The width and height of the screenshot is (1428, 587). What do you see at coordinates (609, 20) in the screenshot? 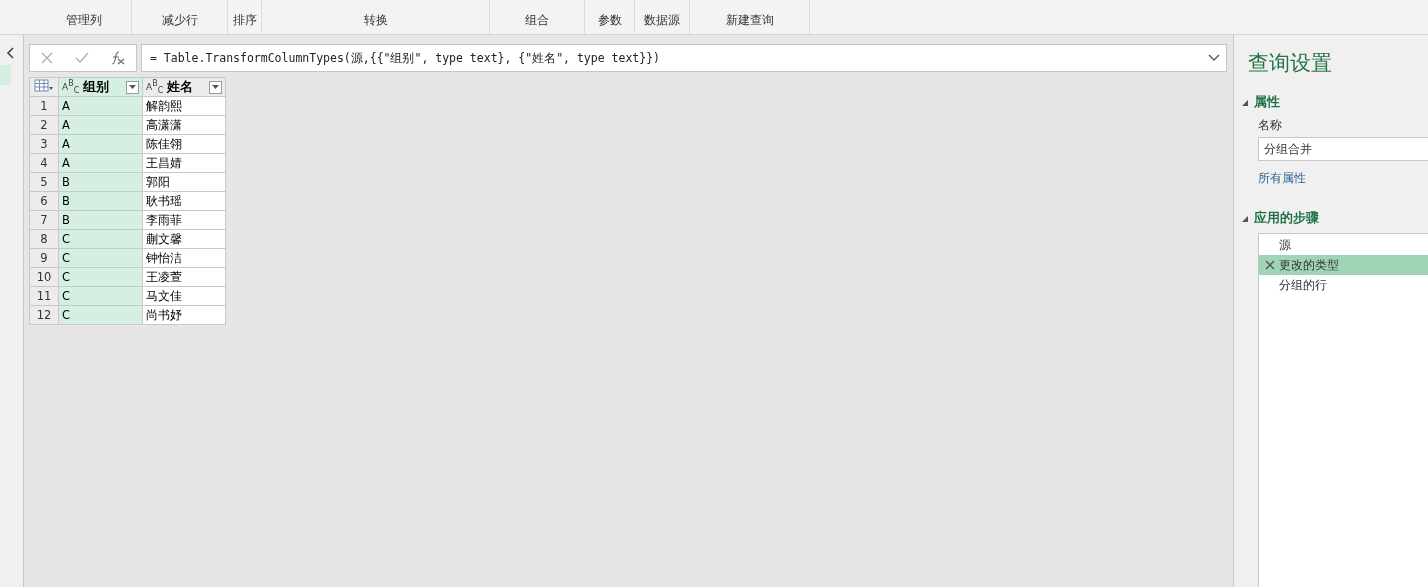
I see `ribbon-group-label: 参数` at bounding box center [609, 20].